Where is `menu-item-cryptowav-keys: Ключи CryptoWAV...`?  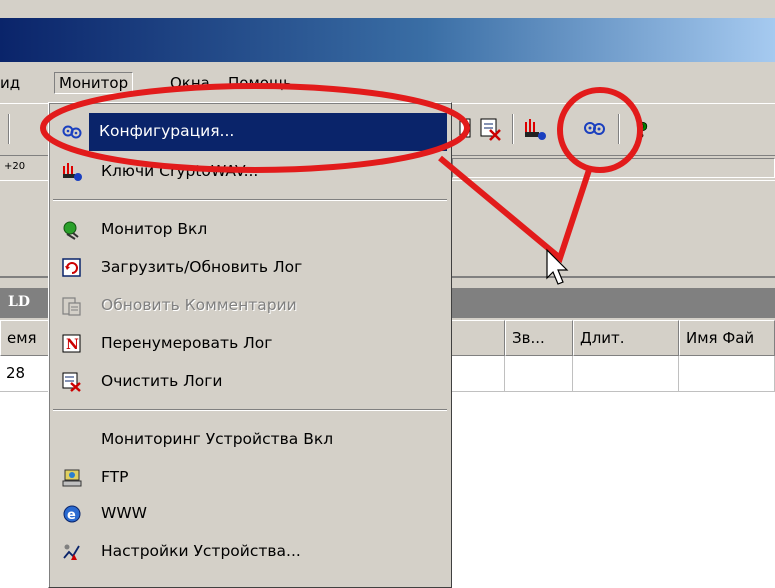 menu-item-cryptowav-keys: Ключи CryptoWAV... is located at coordinates (250, 172).